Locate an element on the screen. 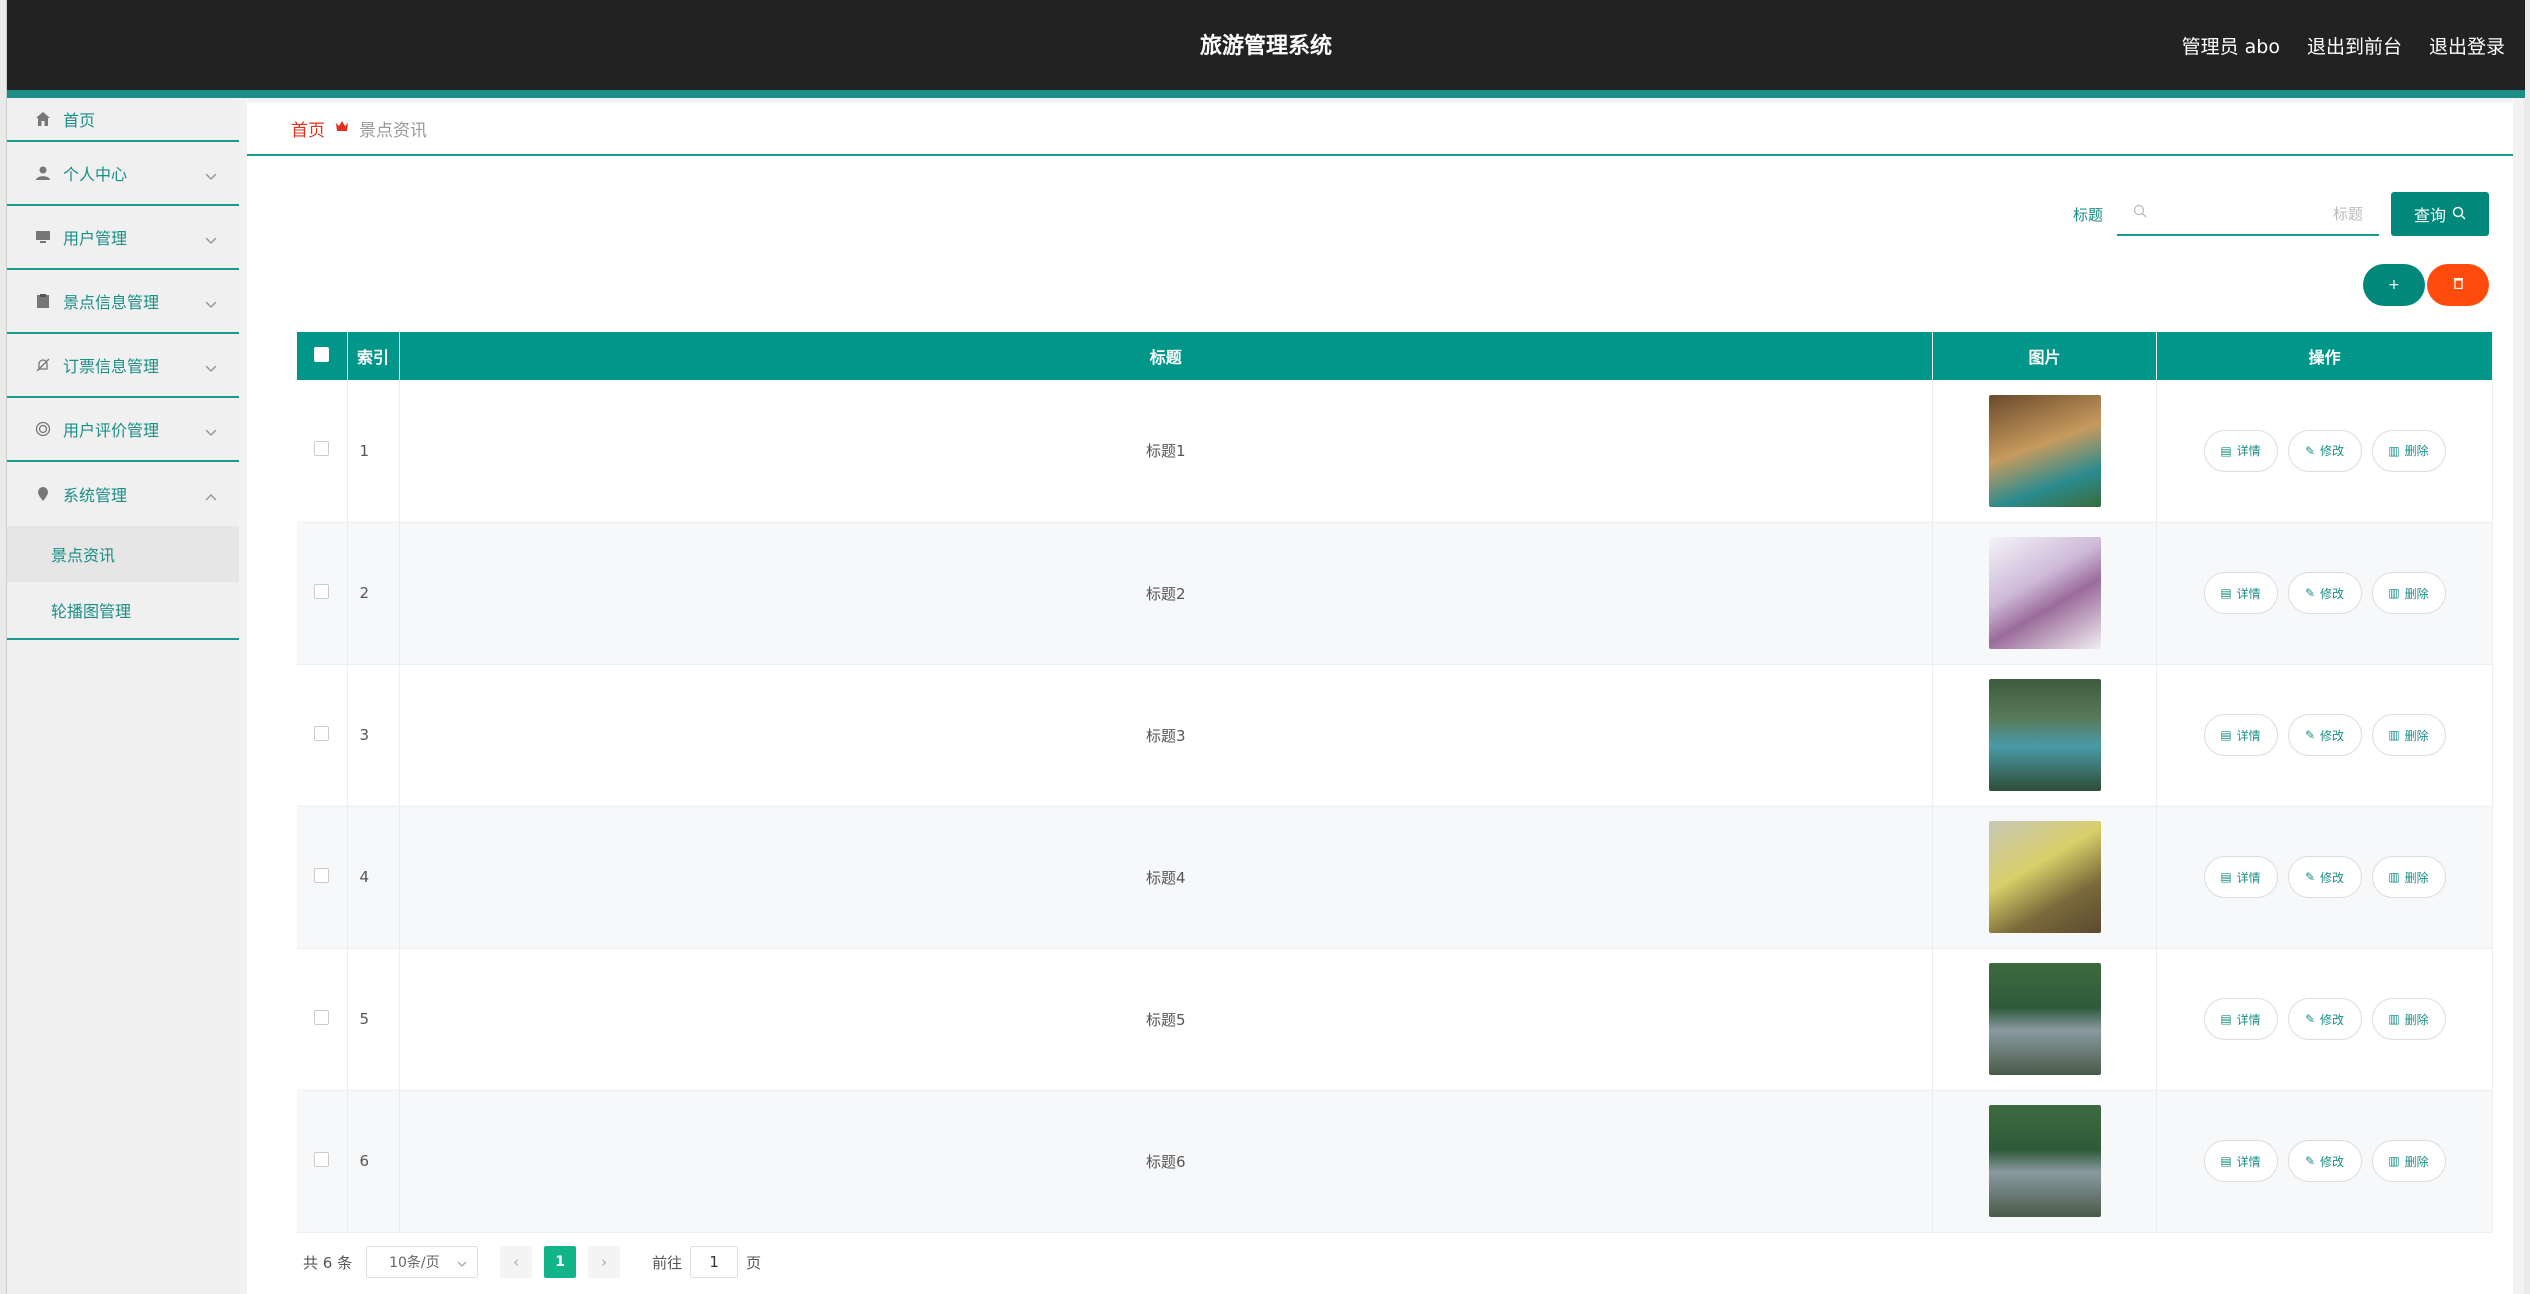 The width and height of the screenshot is (2530, 1294). location-icon is located at coordinates (43, 494).